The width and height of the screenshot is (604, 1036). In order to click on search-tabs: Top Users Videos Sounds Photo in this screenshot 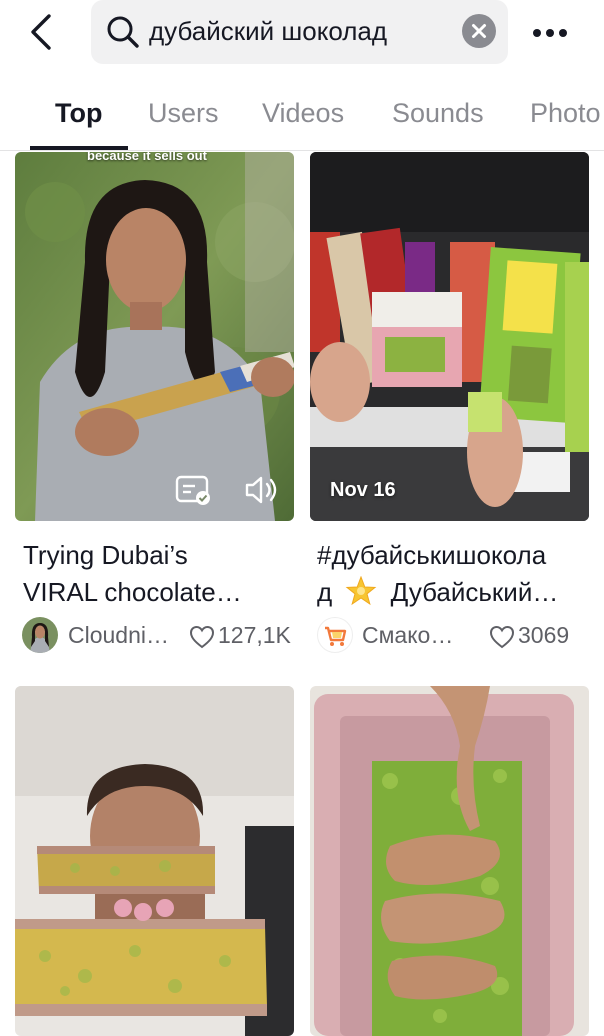, I will do `click(302, 119)`.